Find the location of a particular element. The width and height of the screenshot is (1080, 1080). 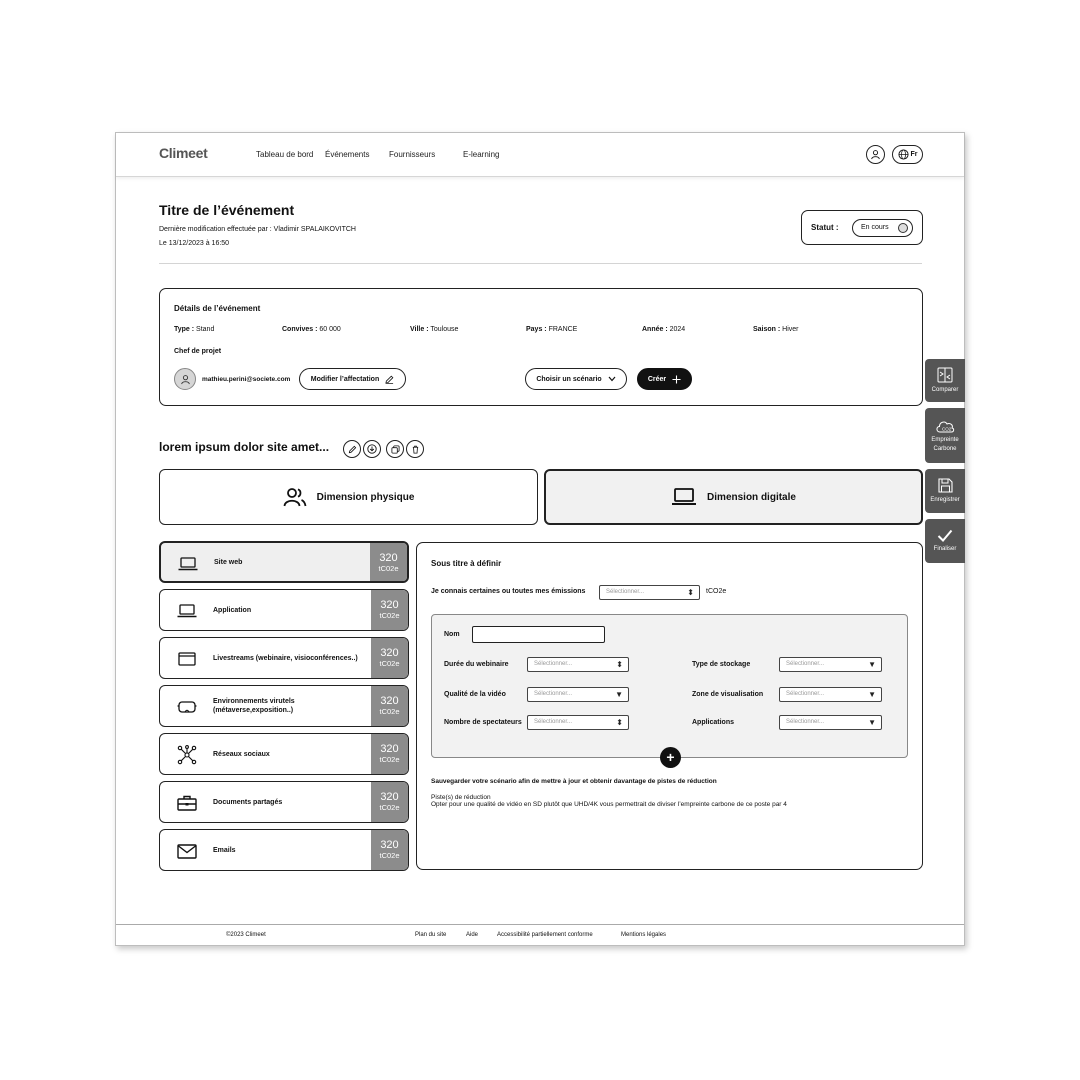

create-button: Créer is located at coordinates (664, 379).